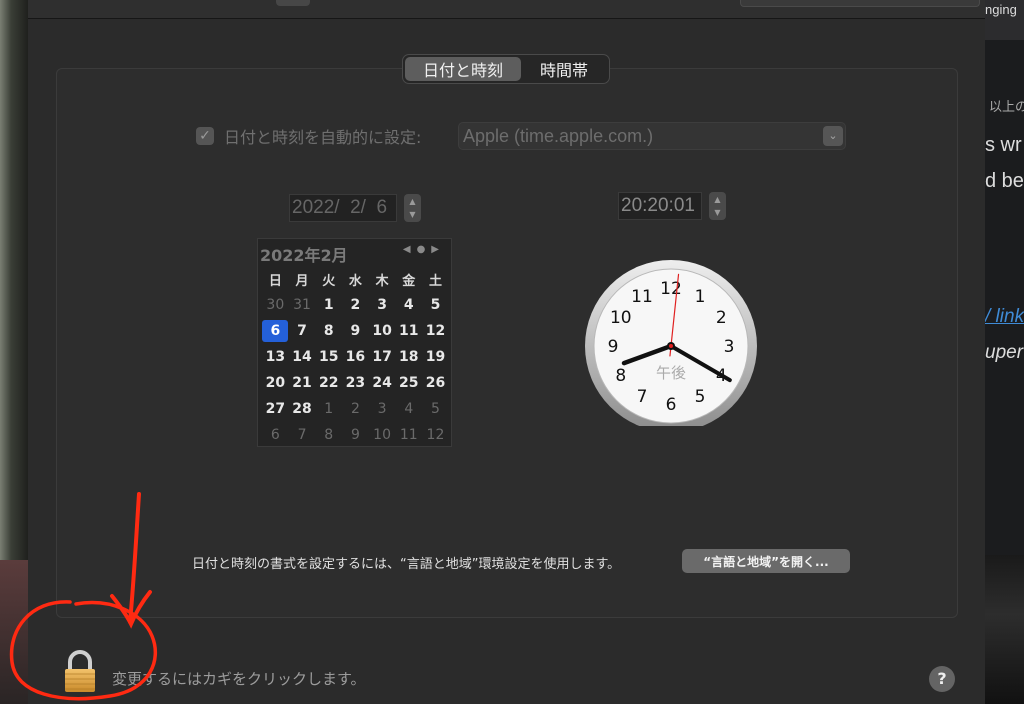  What do you see at coordinates (435, 281) in the screenshot?
I see `weekday-label: 土` at bounding box center [435, 281].